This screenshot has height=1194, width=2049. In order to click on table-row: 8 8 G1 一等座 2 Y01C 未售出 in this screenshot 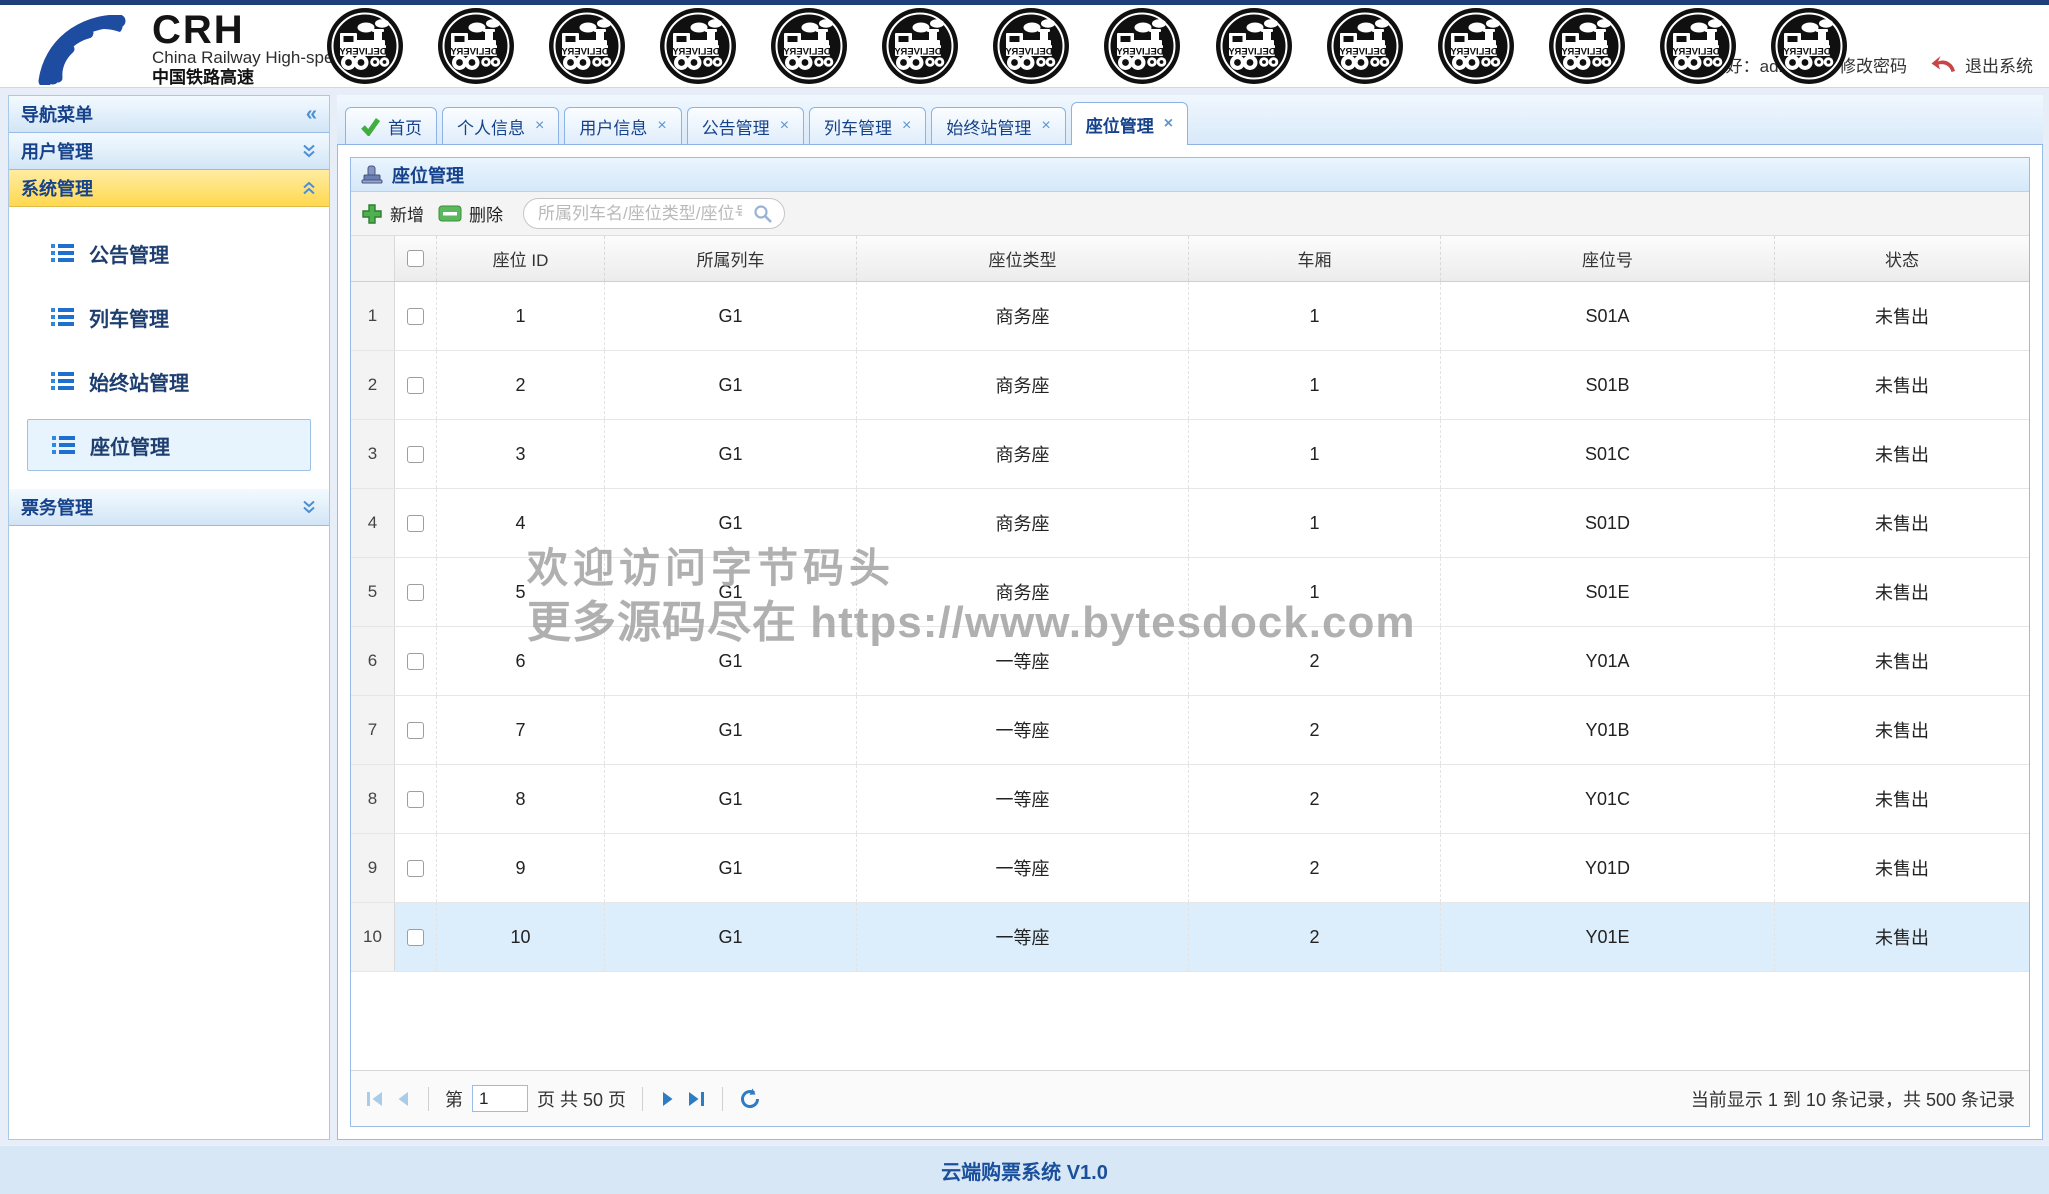, I will do `click(1190, 799)`.